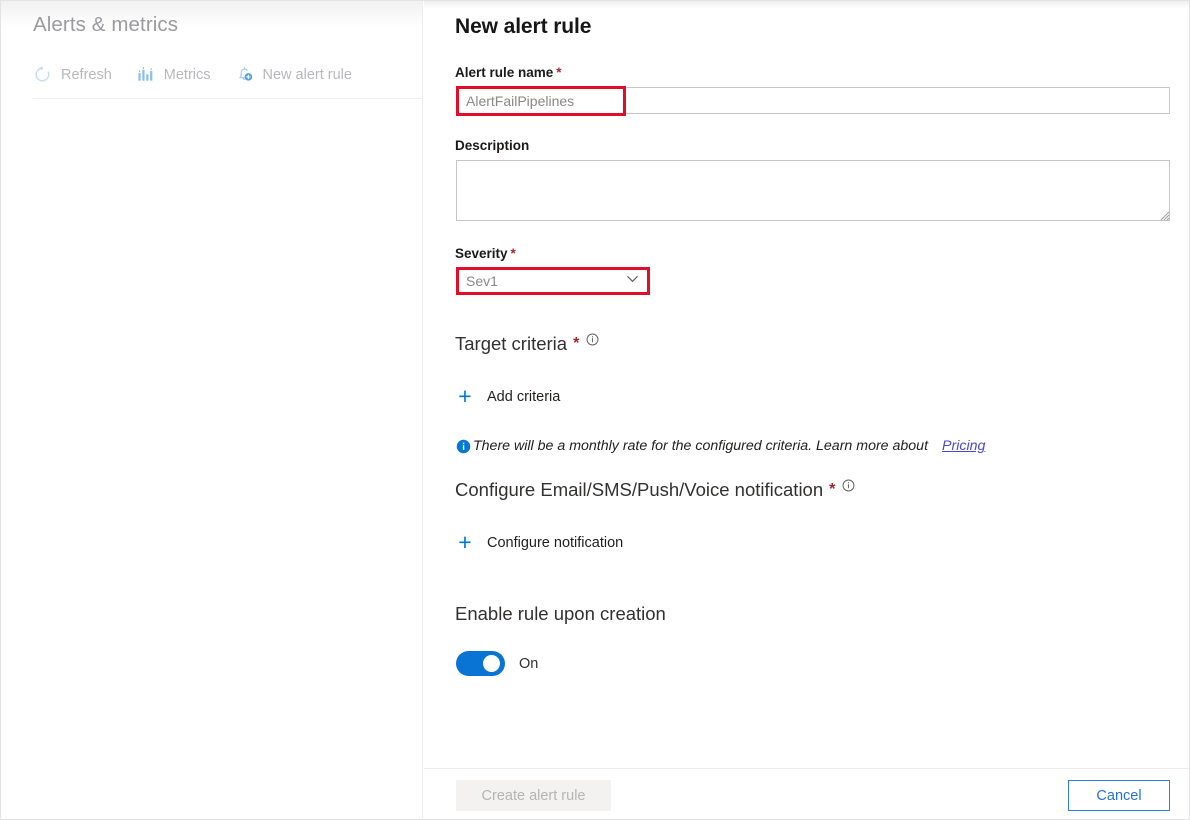  What do you see at coordinates (481, 253) in the screenshot?
I see `severity-label-text: Severity` at bounding box center [481, 253].